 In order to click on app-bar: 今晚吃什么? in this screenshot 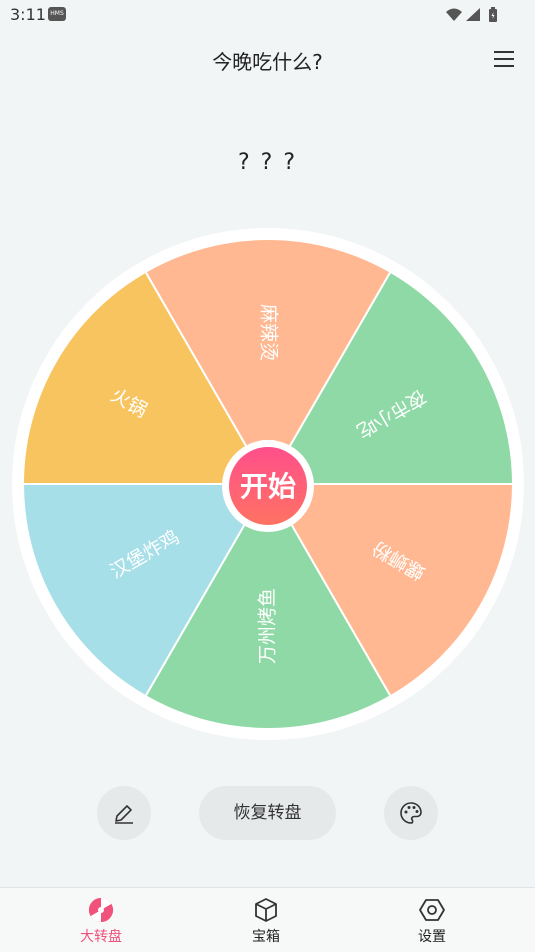, I will do `click(267, 60)`.